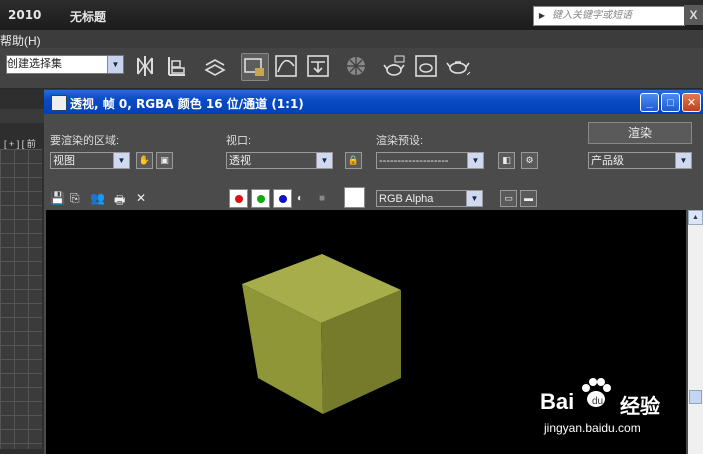 The image size is (703, 454). I want to click on app-title-bar: 2010 无标题 ▶ 键入关键字或短语 X, so click(351, 15).